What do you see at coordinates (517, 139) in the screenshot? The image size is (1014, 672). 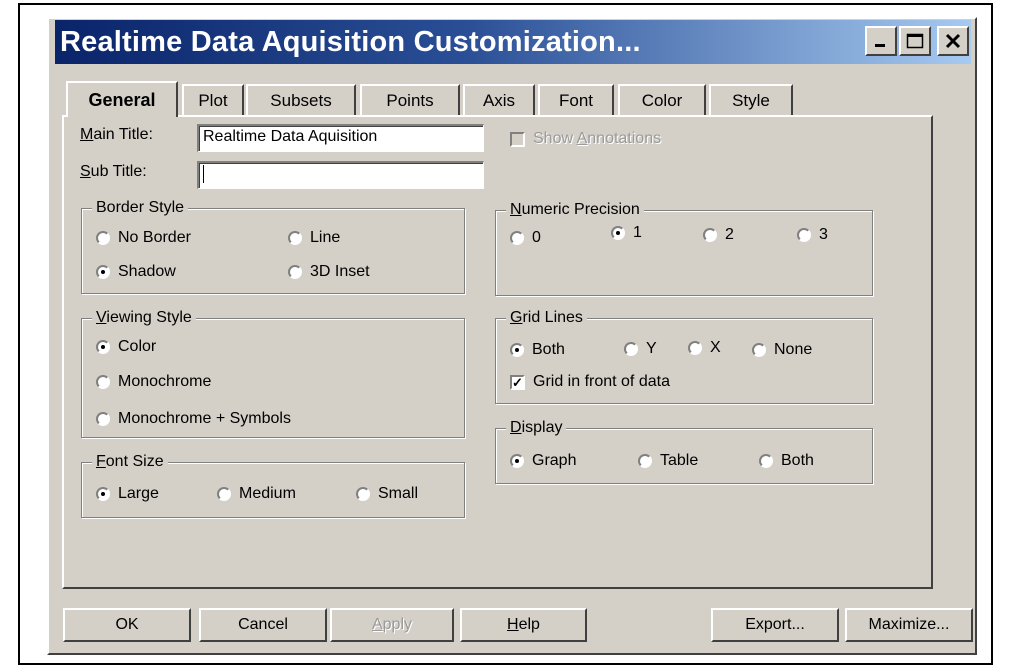 I see `checkbox-box` at bounding box center [517, 139].